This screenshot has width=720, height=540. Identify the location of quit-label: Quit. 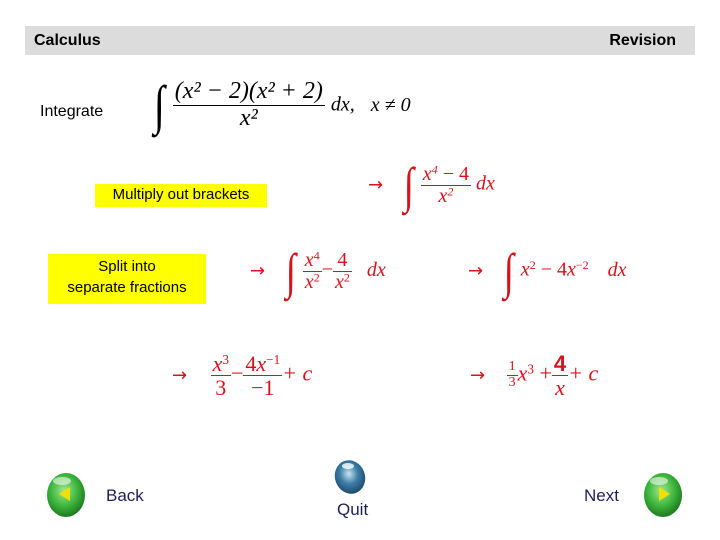
(352, 510).